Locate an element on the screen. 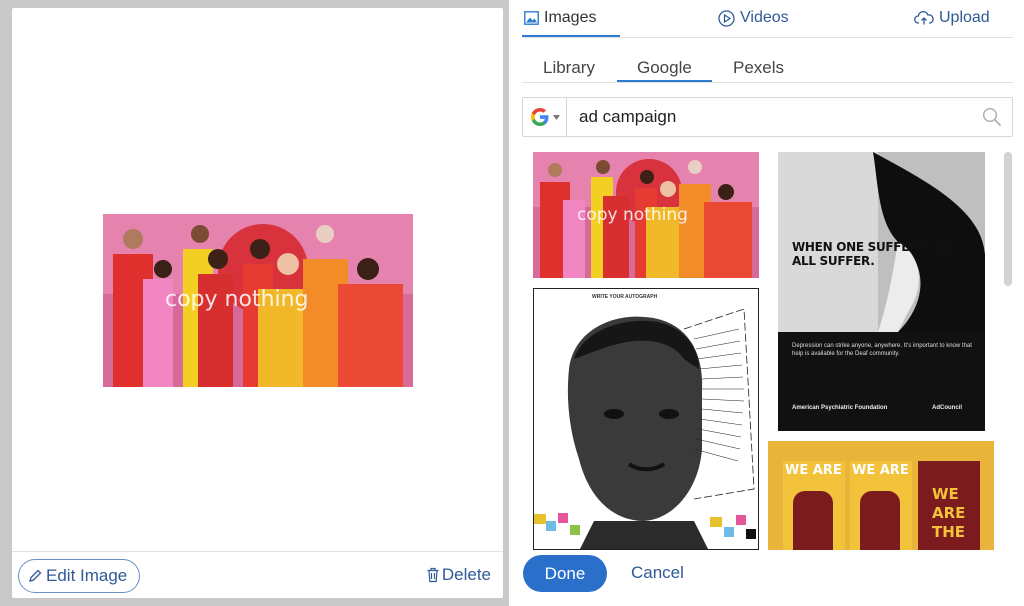  we-are-tile-3: WE ARE THE is located at coordinates (949, 505).